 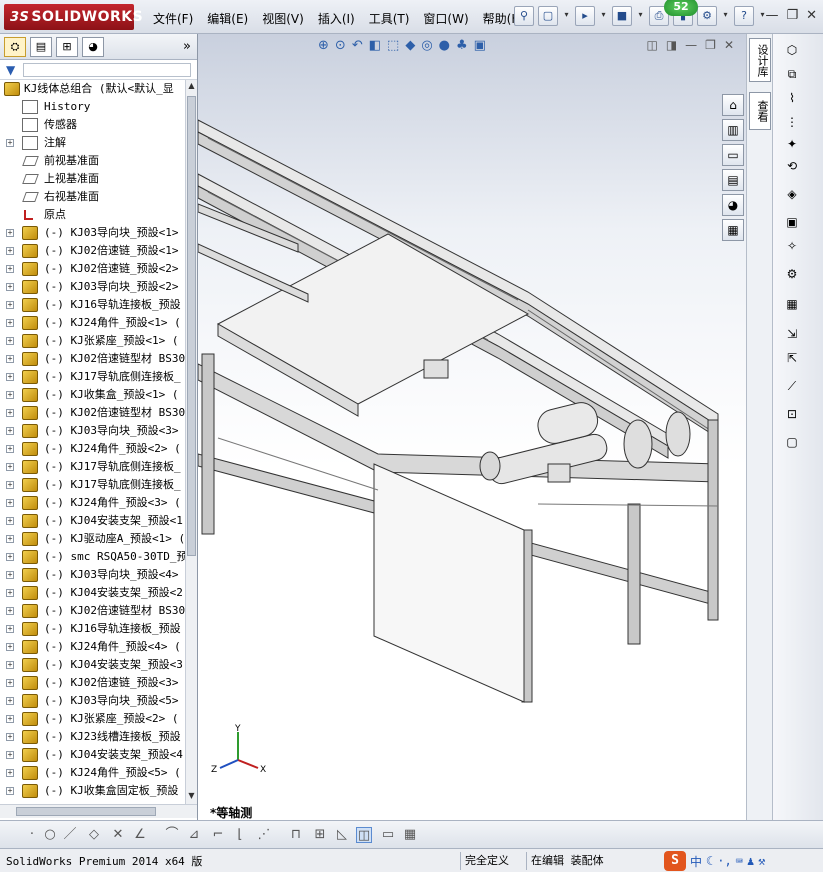 I want to click on offset-icon: ⋰, so click(x=264, y=835).